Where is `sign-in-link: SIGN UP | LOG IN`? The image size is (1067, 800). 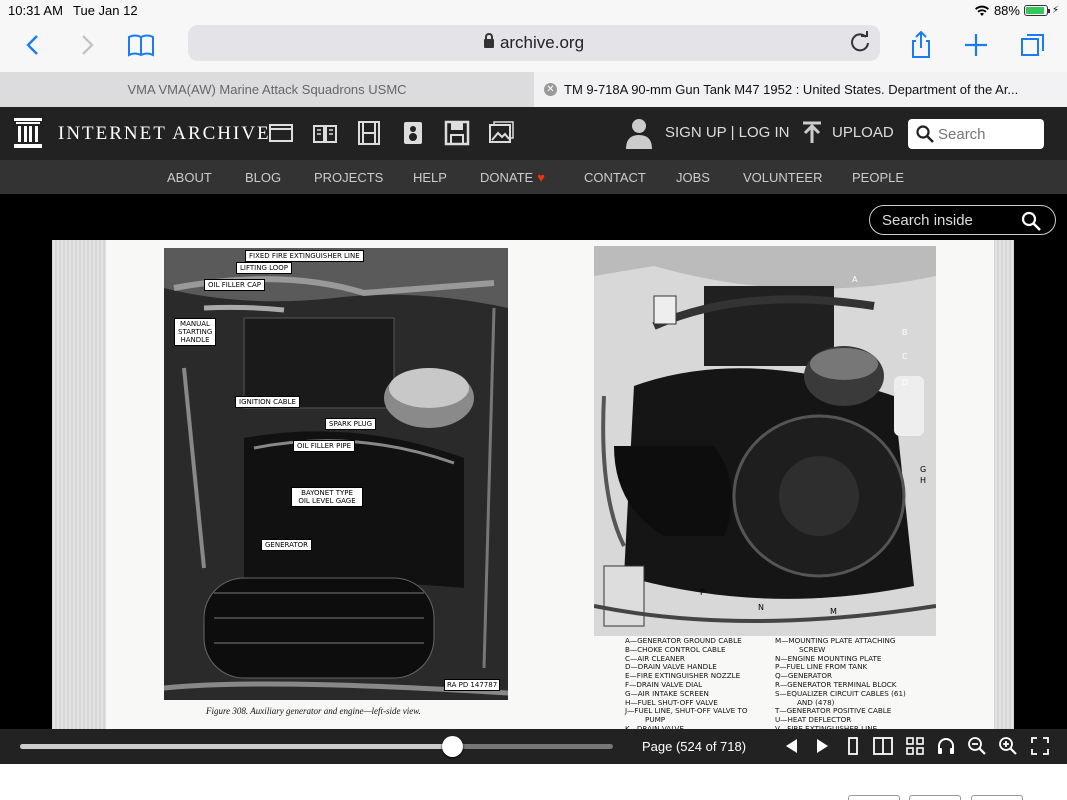
sign-in-link: SIGN UP | LOG IN is located at coordinates (727, 132).